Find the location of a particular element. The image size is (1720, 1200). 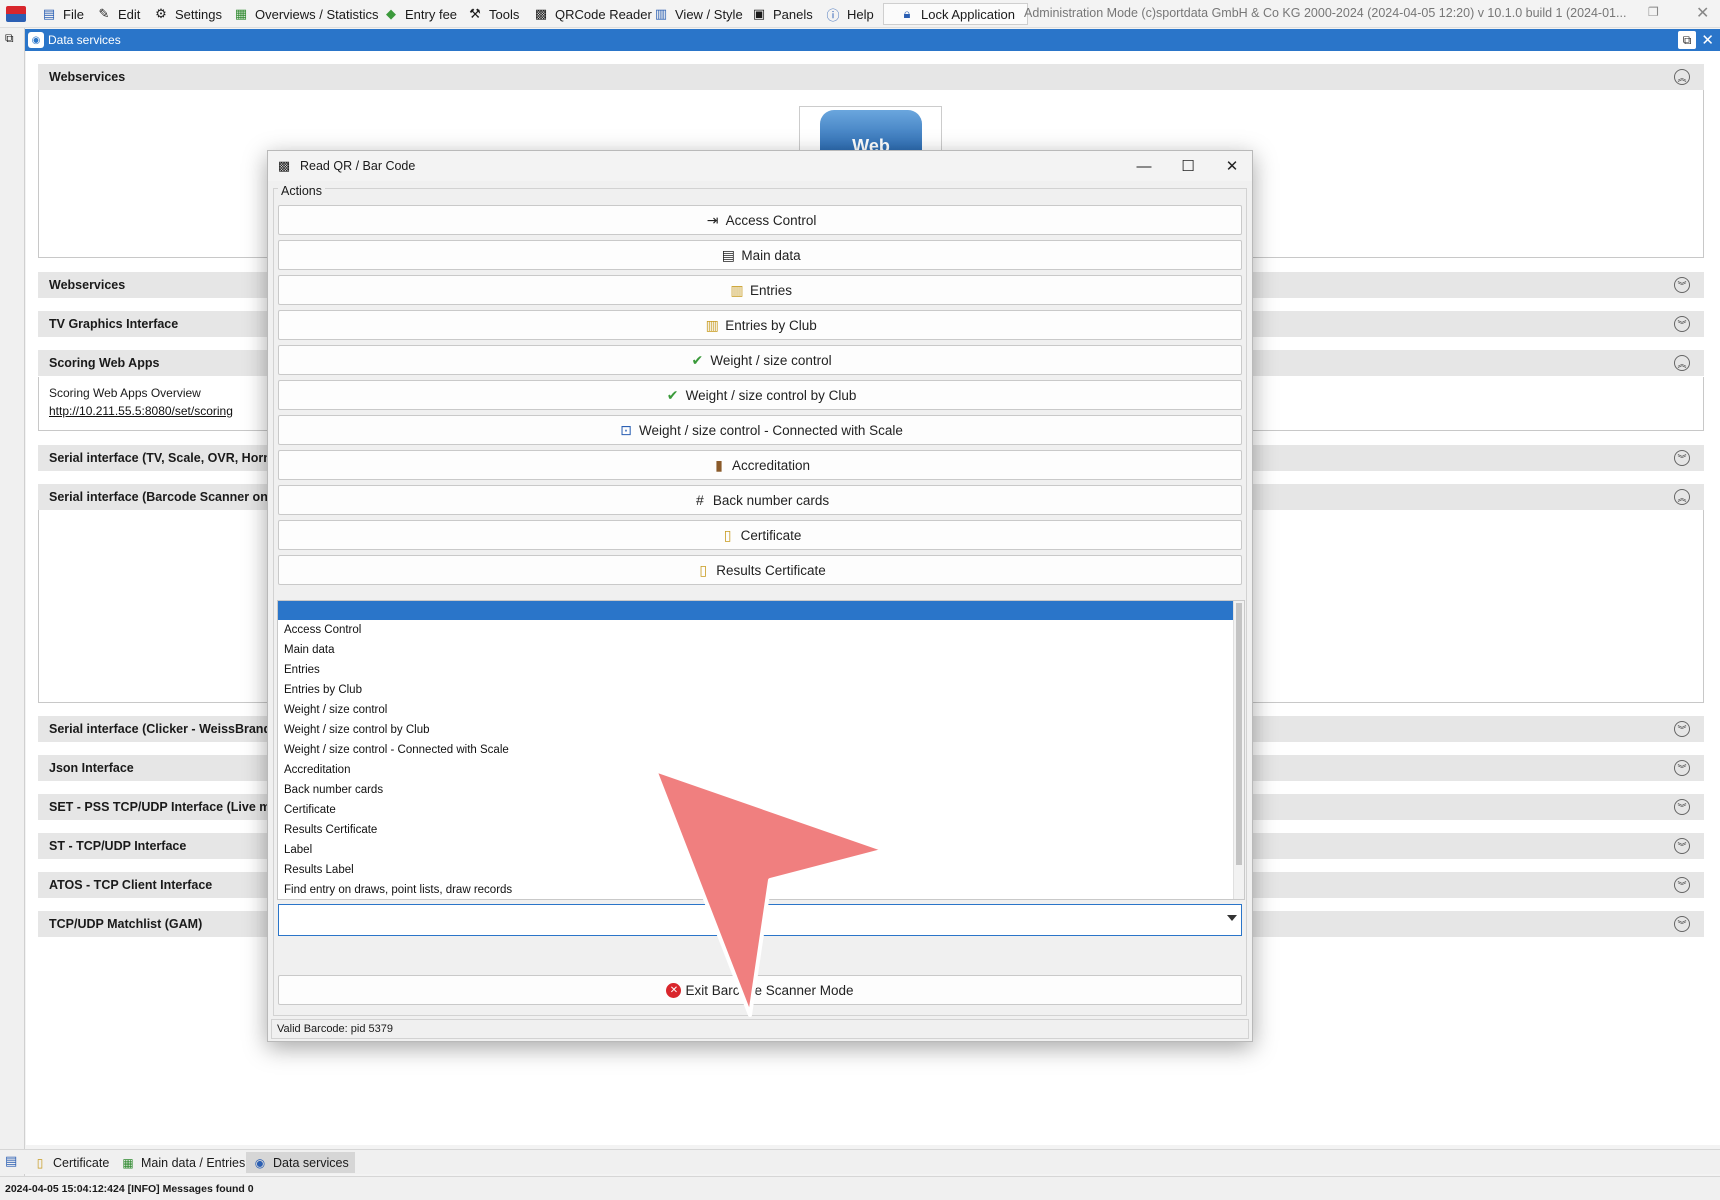

maximize-icon: ☐ is located at coordinates (1188, 166).